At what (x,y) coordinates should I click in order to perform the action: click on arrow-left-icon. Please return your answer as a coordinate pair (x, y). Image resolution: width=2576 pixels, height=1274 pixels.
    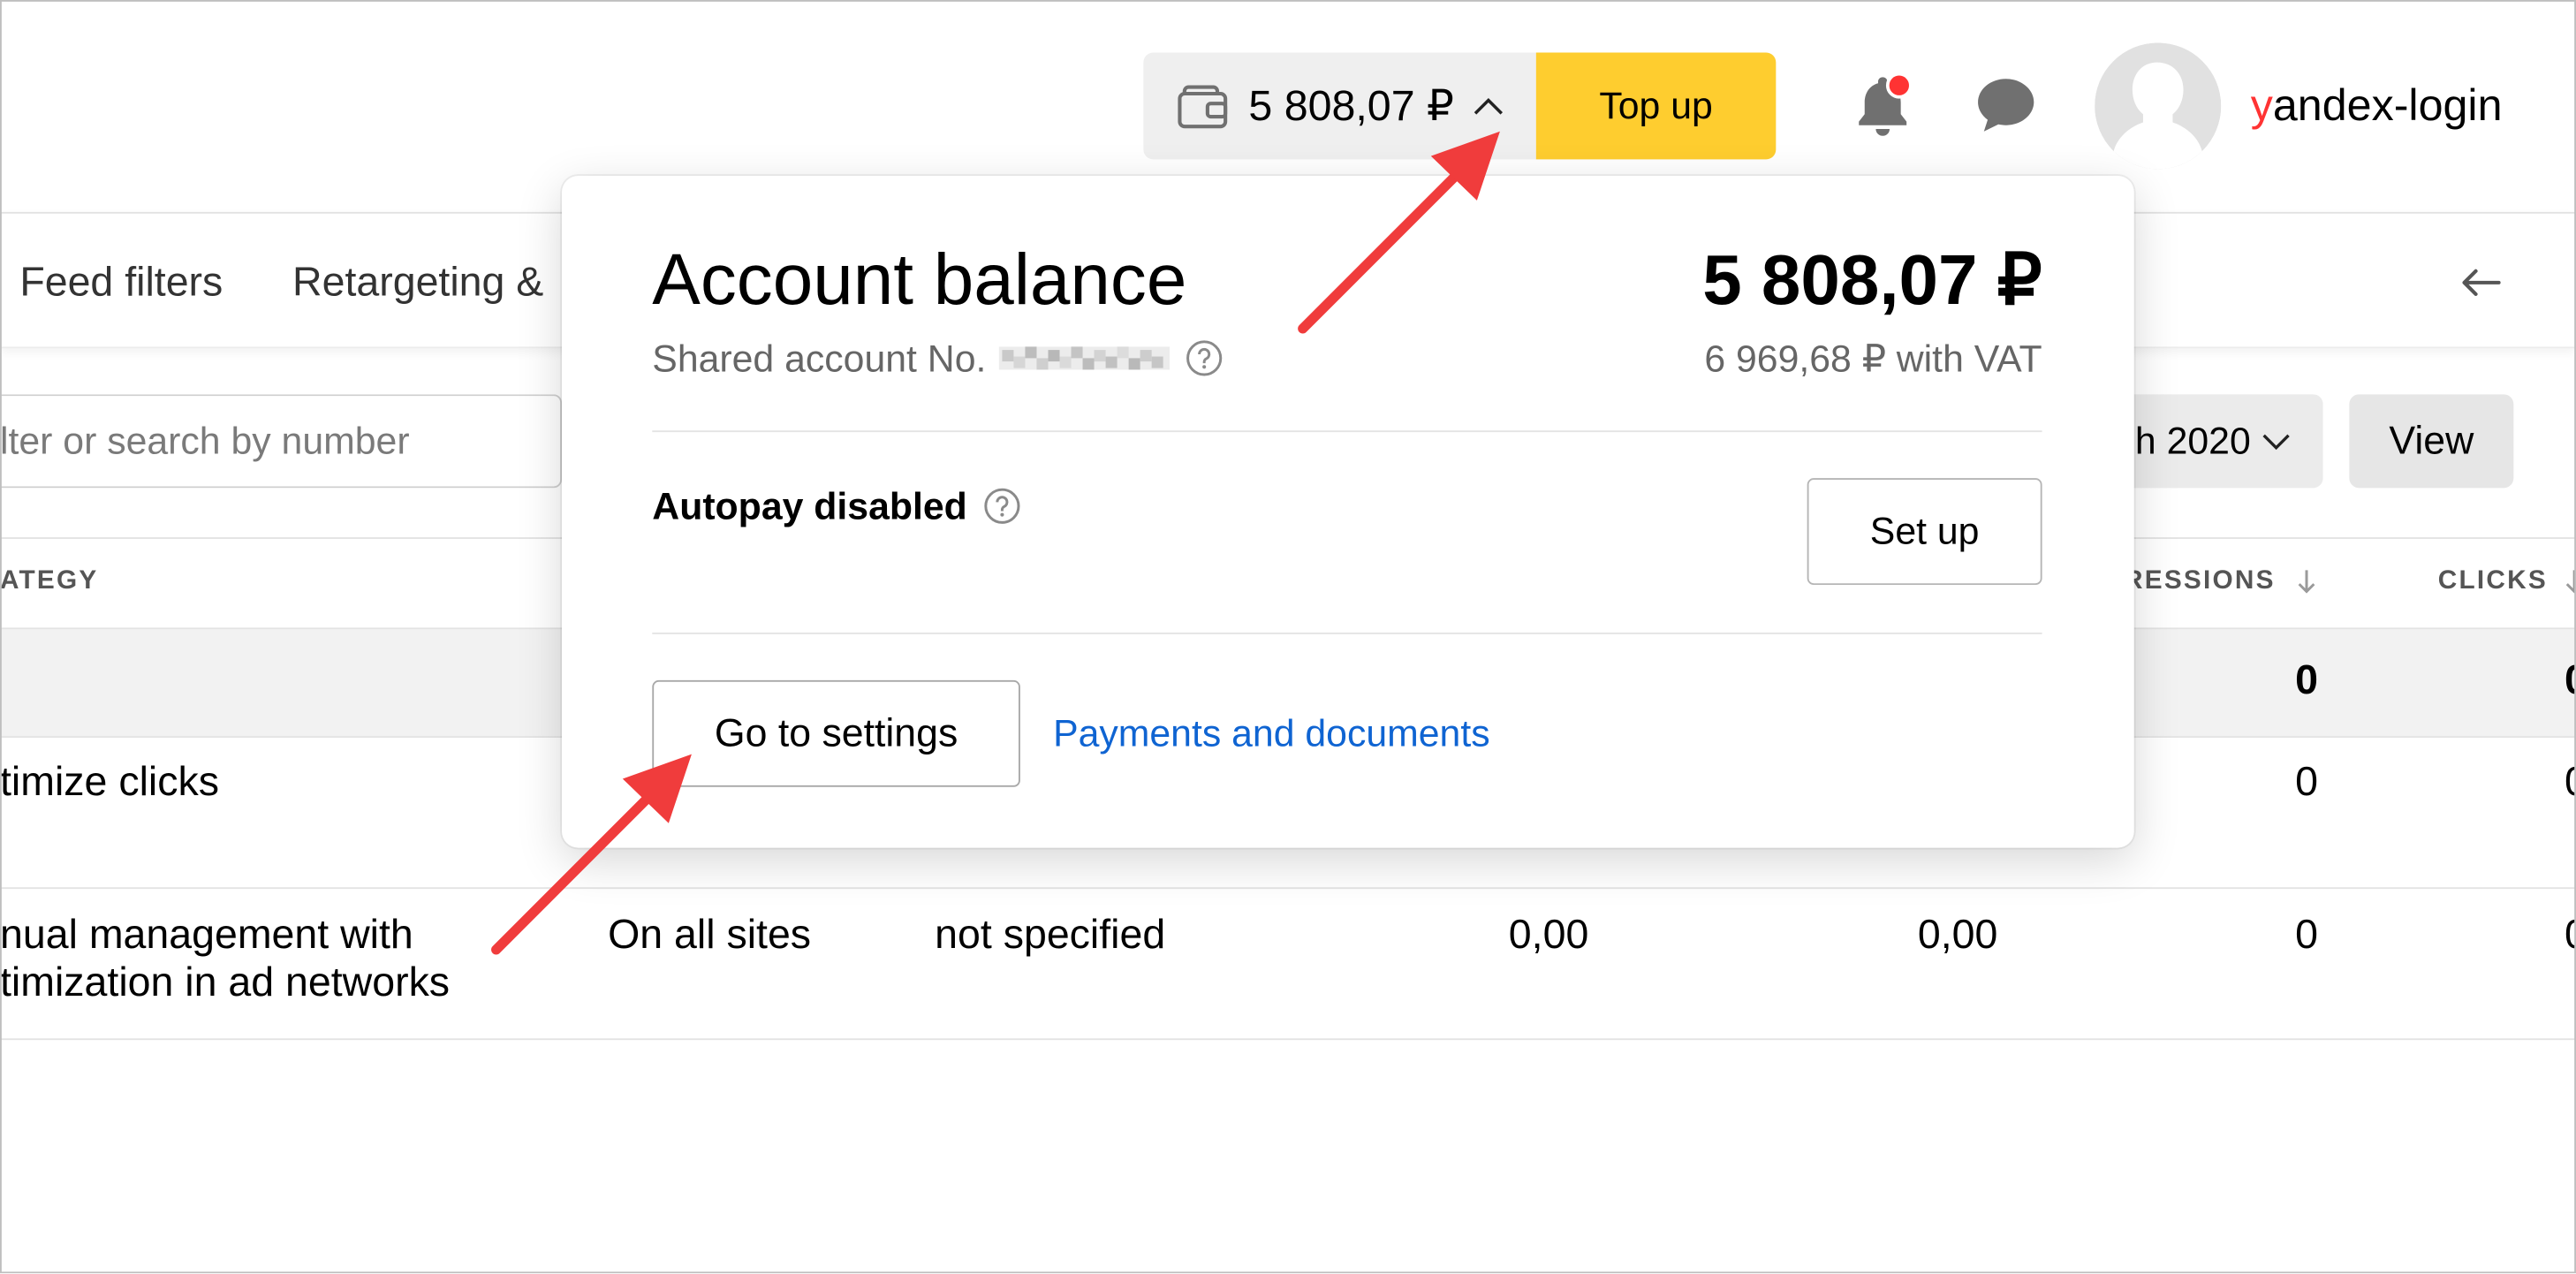
    Looking at the image, I should click on (2481, 283).